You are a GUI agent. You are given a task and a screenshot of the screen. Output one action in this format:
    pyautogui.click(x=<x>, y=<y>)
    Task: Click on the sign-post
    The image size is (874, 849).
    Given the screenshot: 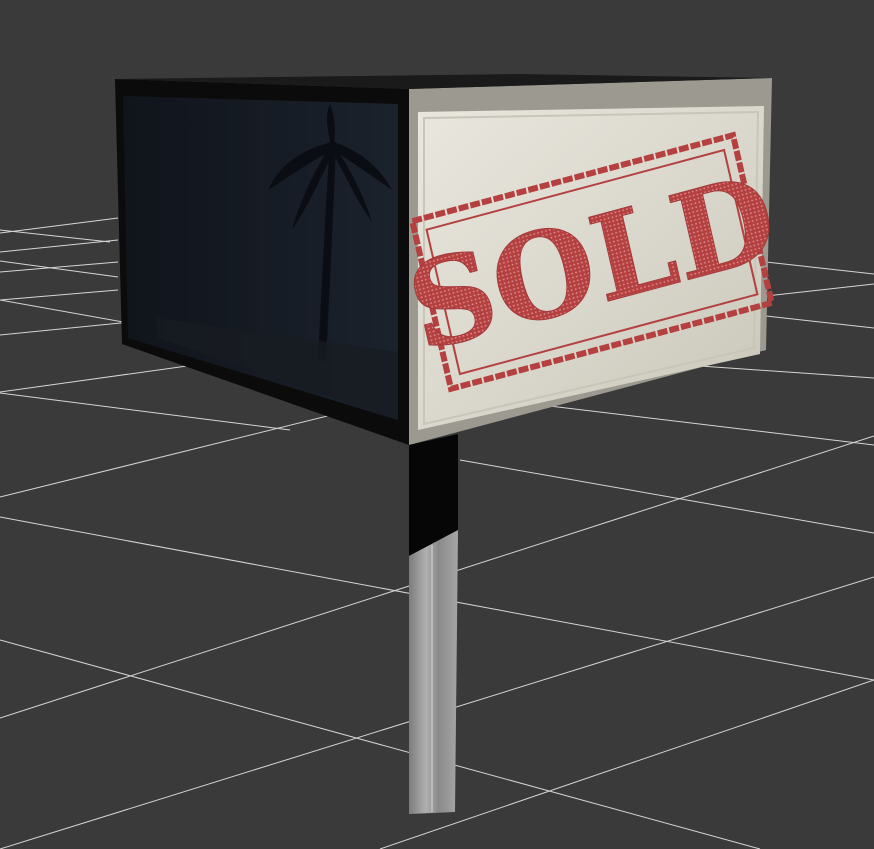 What is the action you would take?
    pyautogui.click(x=433, y=624)
    